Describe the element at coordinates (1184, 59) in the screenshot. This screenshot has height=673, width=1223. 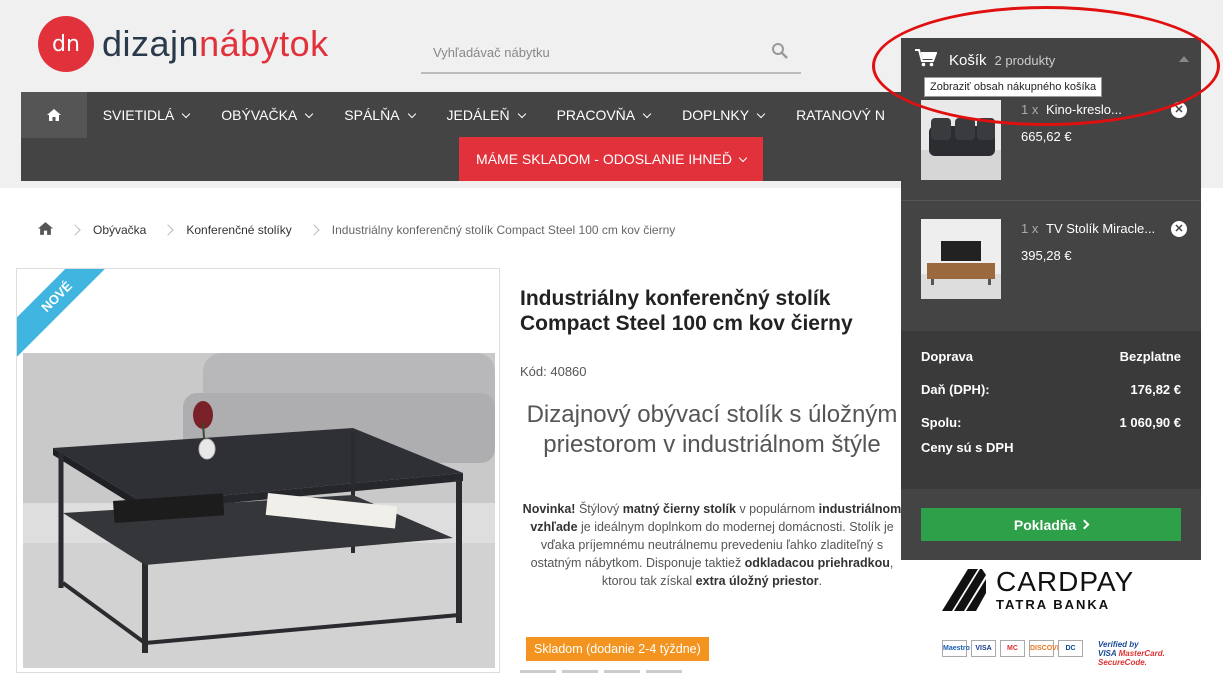
I see `chevron-up-icon` at that location.